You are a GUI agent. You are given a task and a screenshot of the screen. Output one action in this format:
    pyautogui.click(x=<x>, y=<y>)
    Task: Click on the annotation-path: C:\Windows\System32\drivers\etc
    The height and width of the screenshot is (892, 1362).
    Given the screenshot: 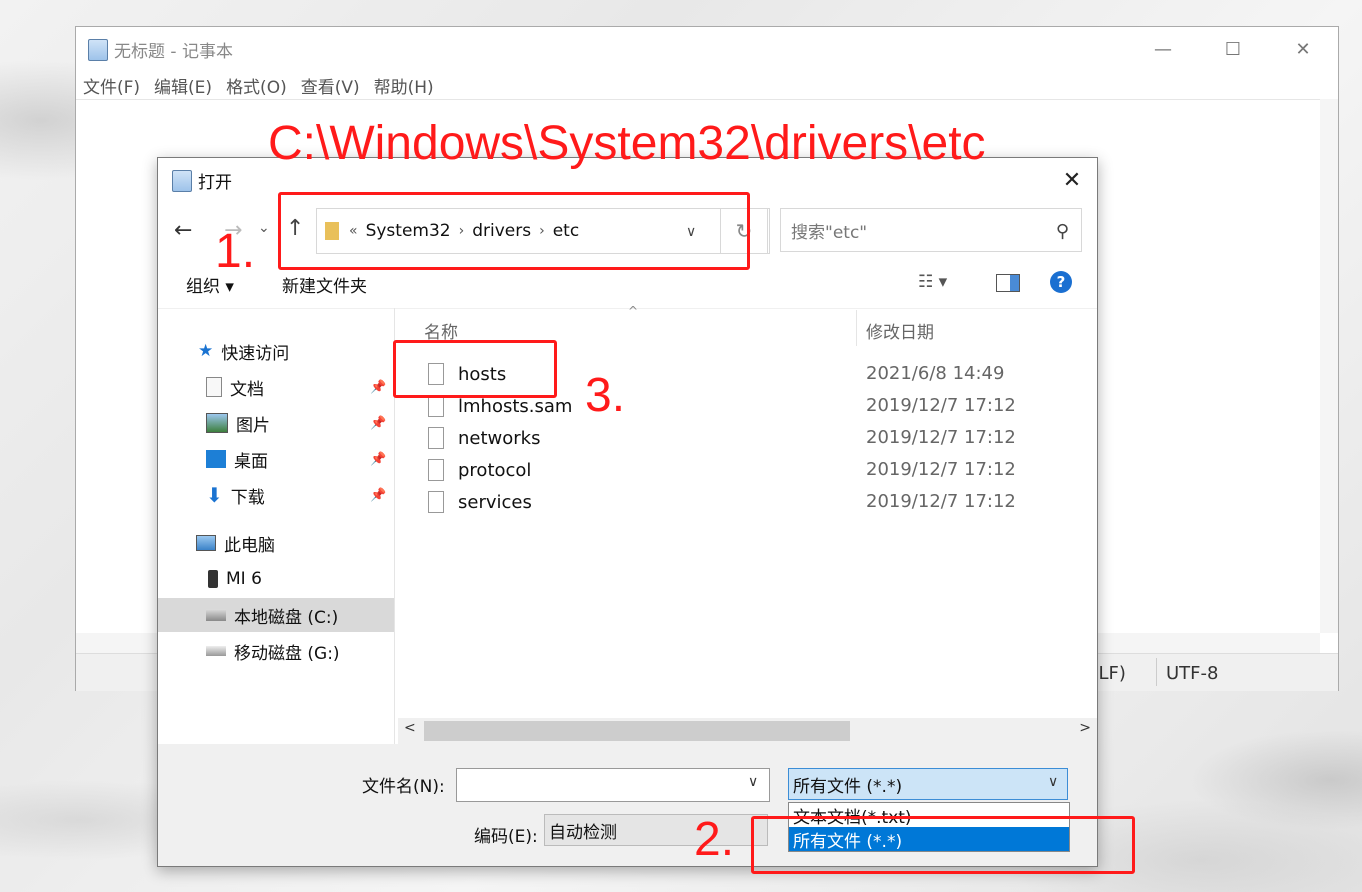 What is the action you would take?
    pyautogui.click(x=627, y=143)
    